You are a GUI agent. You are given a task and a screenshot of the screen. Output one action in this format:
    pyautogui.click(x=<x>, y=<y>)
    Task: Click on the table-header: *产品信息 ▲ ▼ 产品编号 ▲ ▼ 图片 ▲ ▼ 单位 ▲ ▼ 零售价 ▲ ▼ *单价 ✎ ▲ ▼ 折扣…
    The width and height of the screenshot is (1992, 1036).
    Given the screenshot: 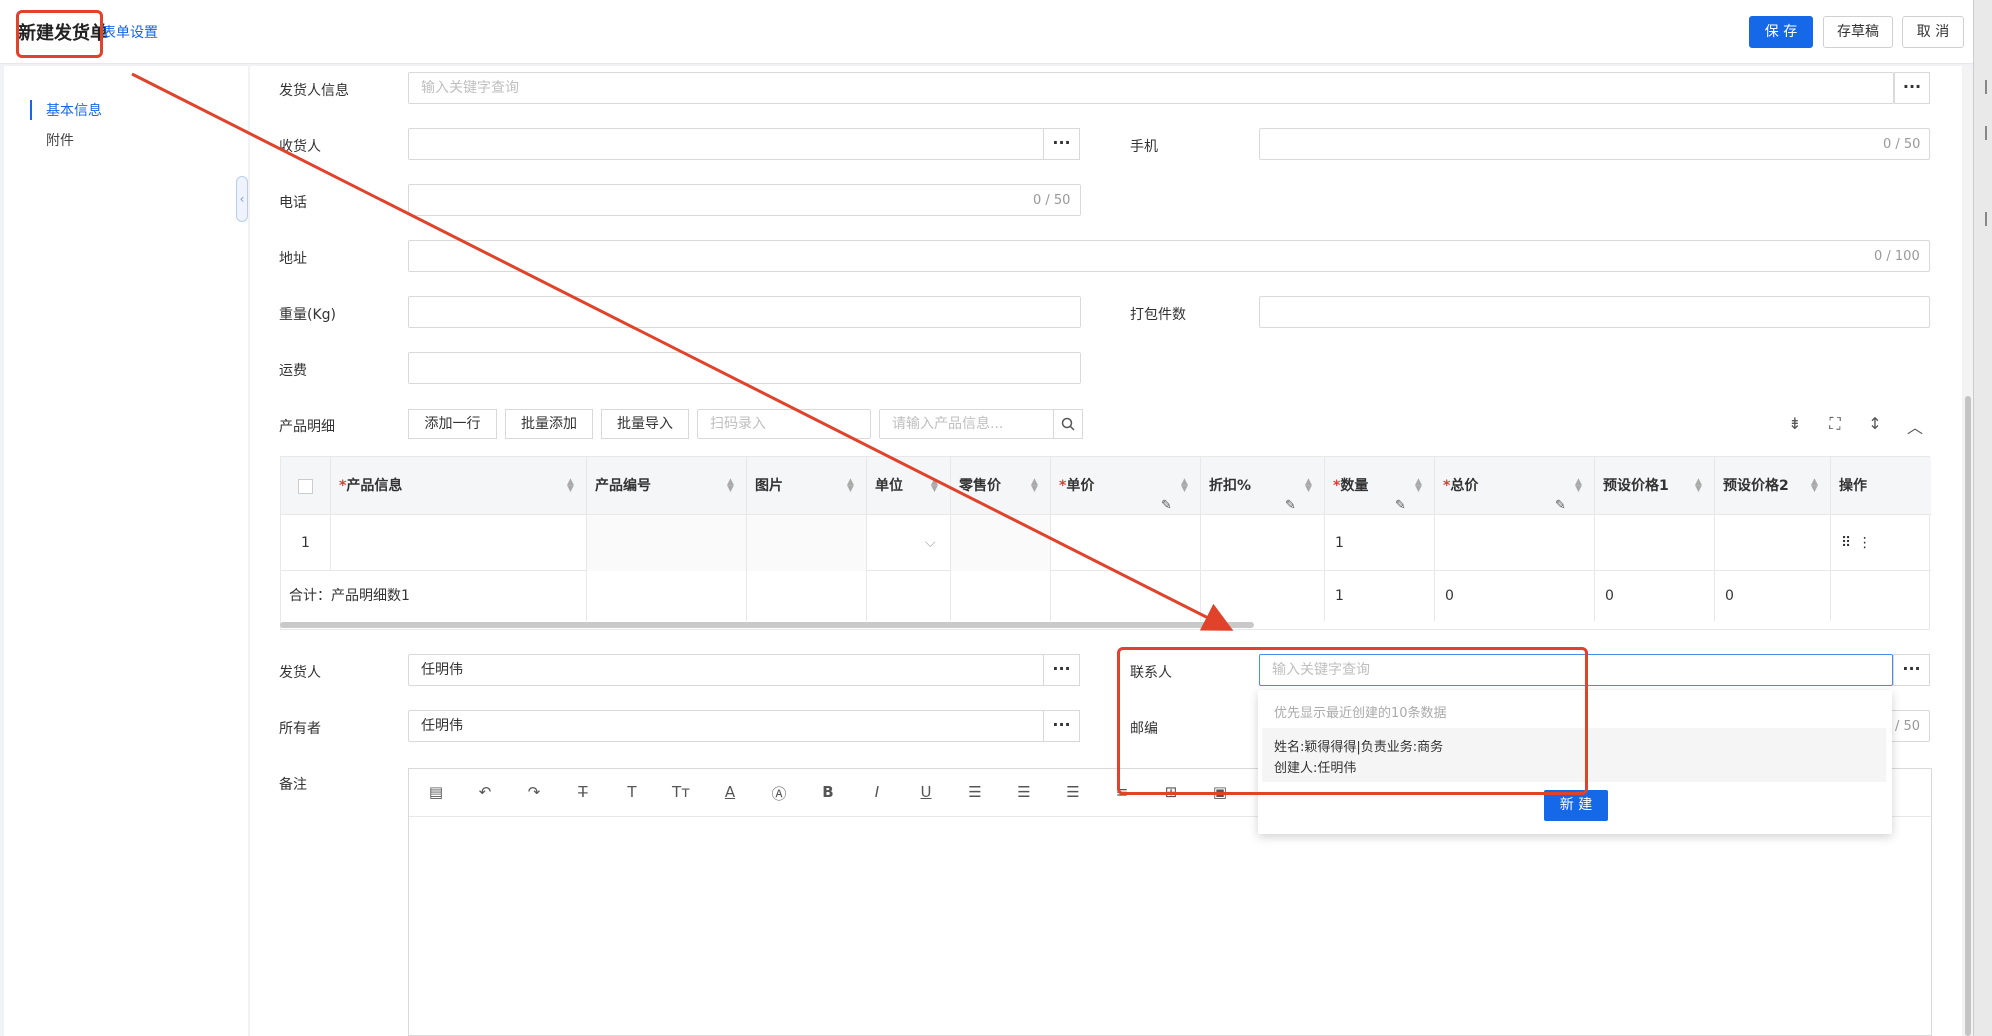 What is the action you would take?
    pyautogui.click(x=1106, y=486)
    